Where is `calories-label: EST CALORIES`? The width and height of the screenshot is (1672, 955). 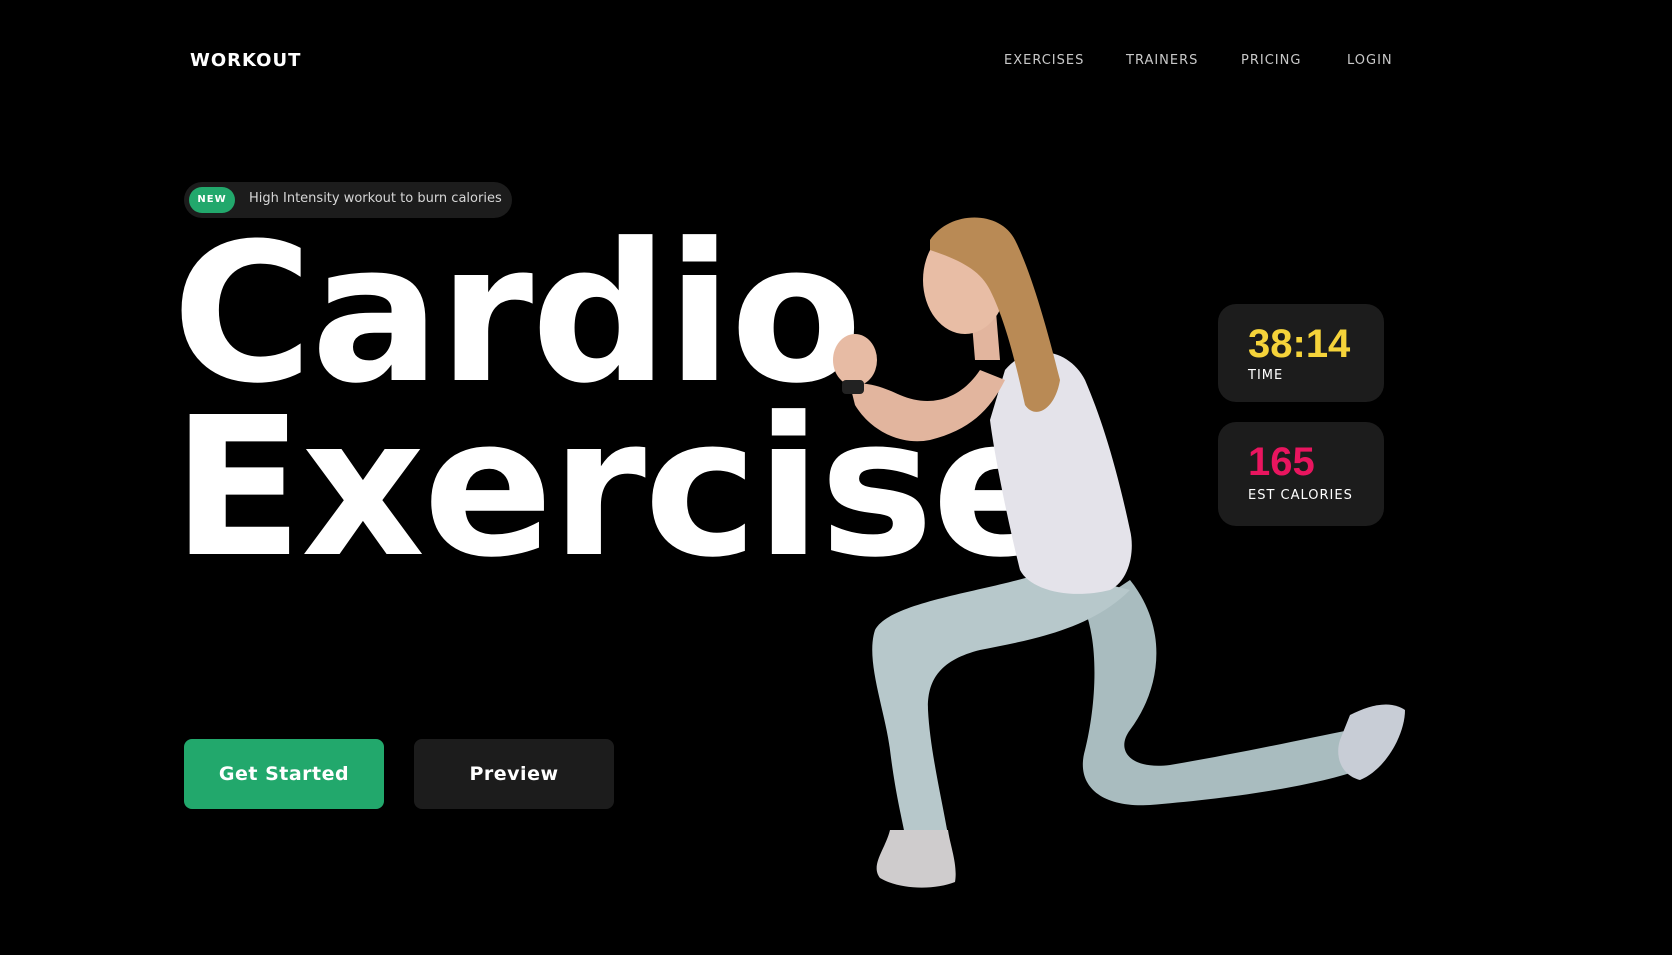 calories-label: EST CALORIES is located at coordinates (1300, 495).